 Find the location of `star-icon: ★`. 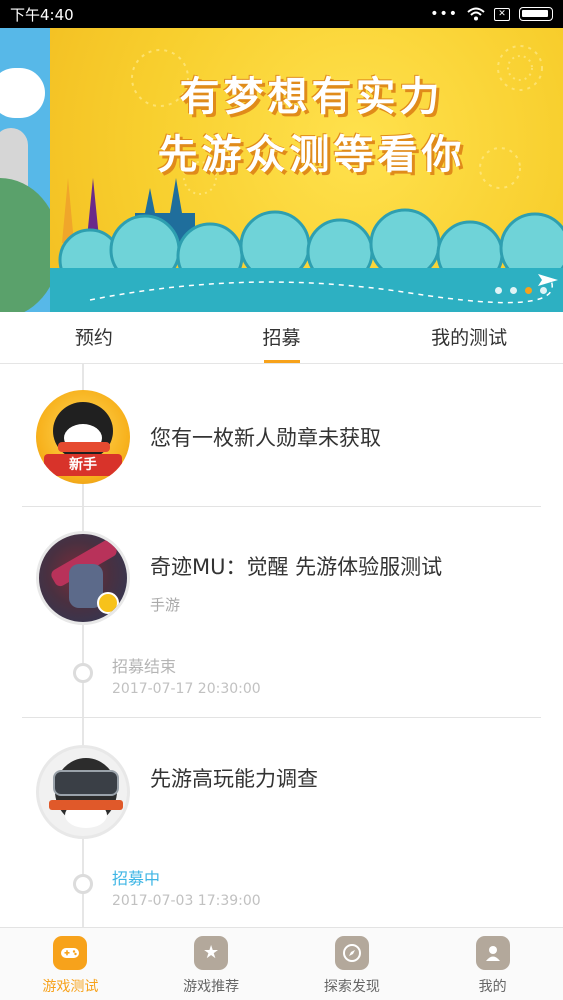

star-icon: ★ is located at coordinates (211, 953).